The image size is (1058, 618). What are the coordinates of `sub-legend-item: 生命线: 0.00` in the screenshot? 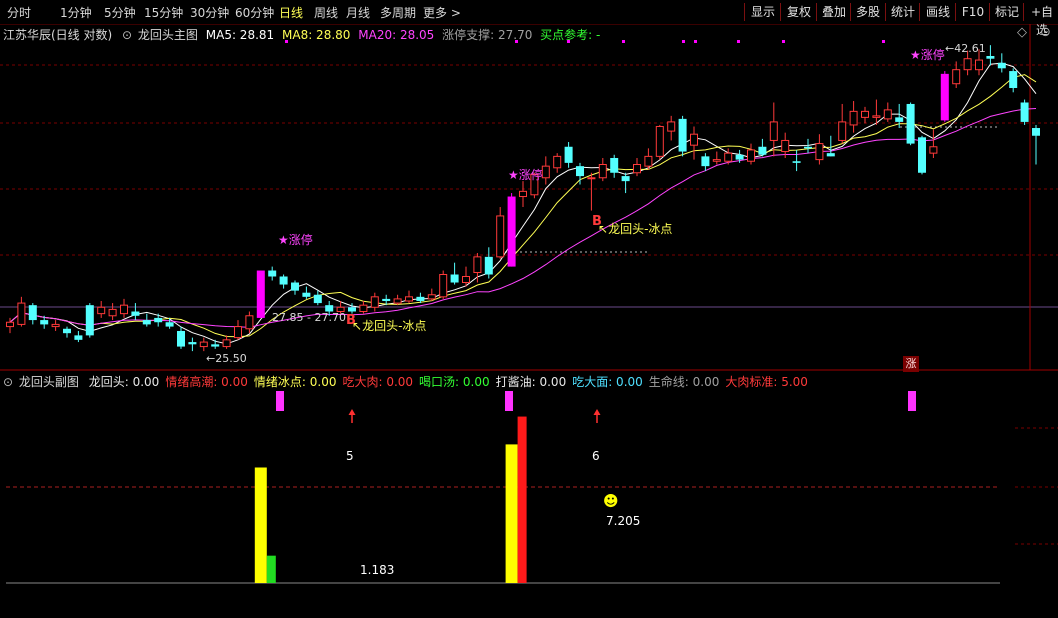 It's located at (684, 382).